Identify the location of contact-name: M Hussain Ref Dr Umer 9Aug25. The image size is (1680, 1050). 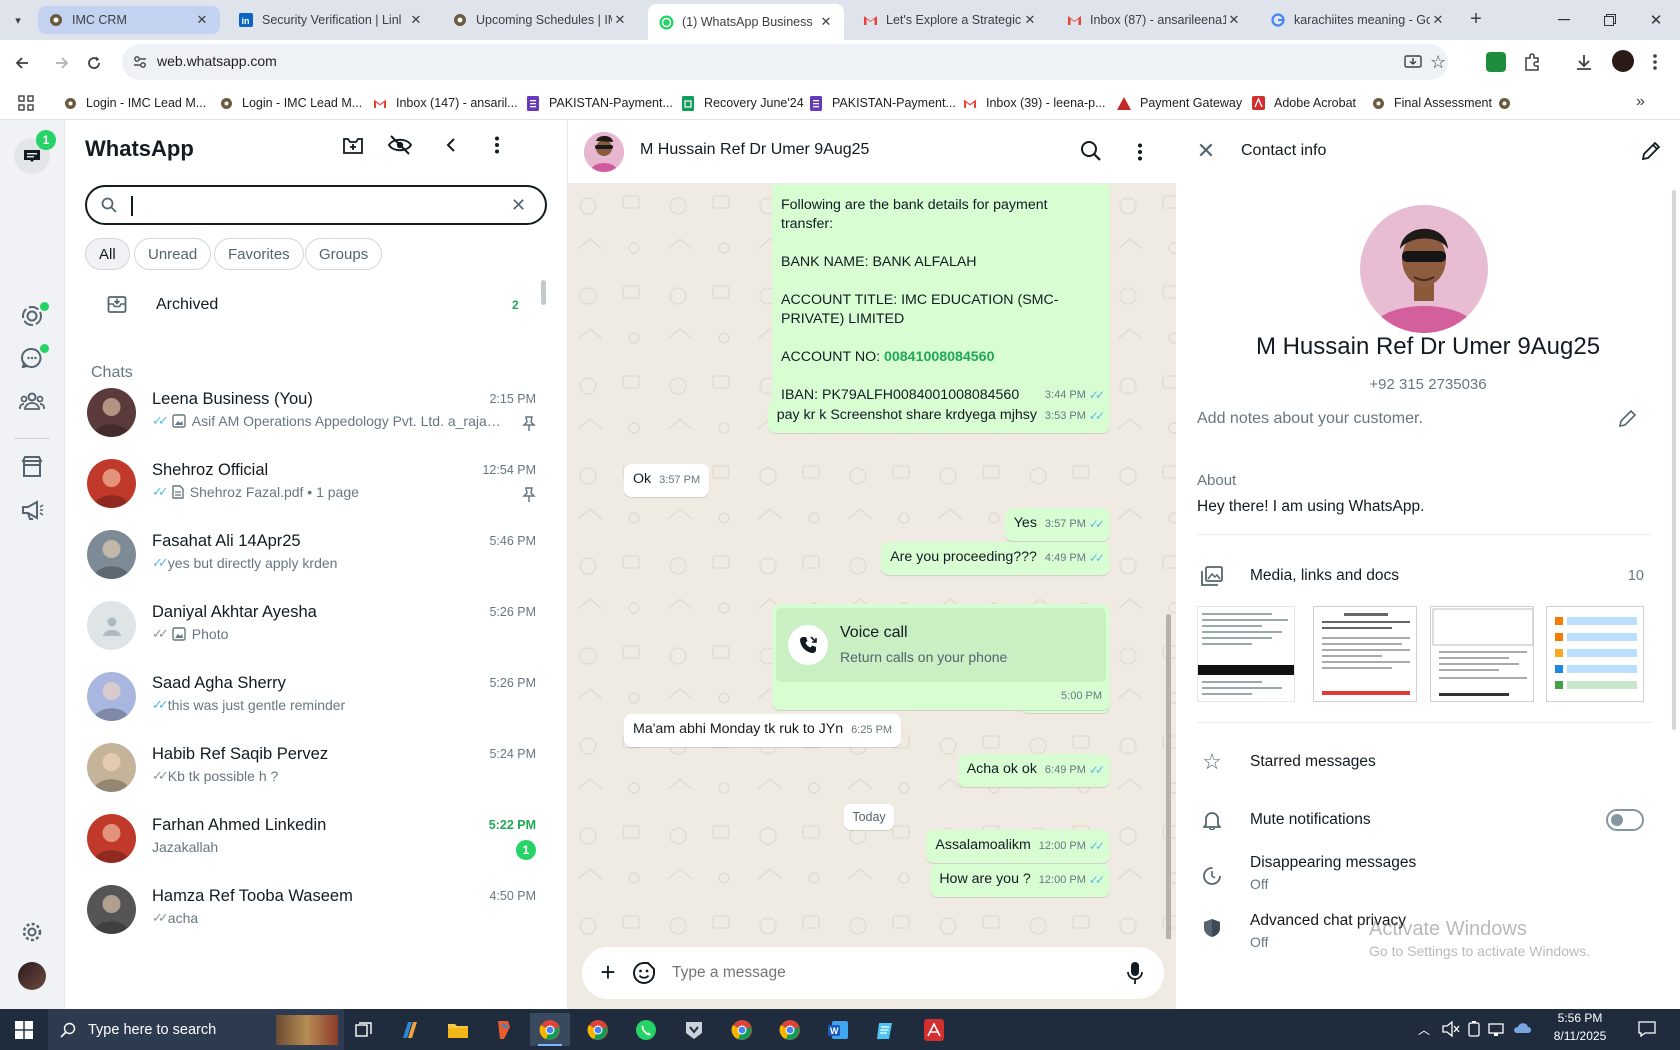
(754, 150).